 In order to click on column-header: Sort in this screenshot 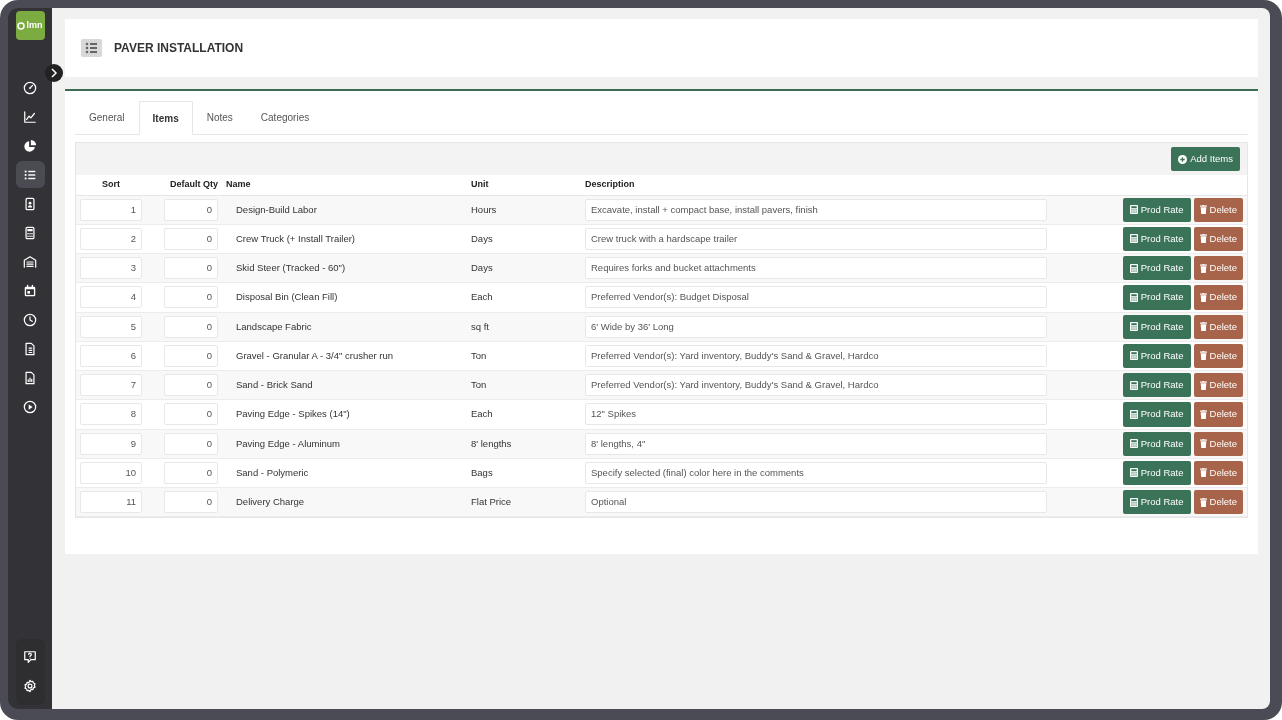, I will do `click(111, 185)`.